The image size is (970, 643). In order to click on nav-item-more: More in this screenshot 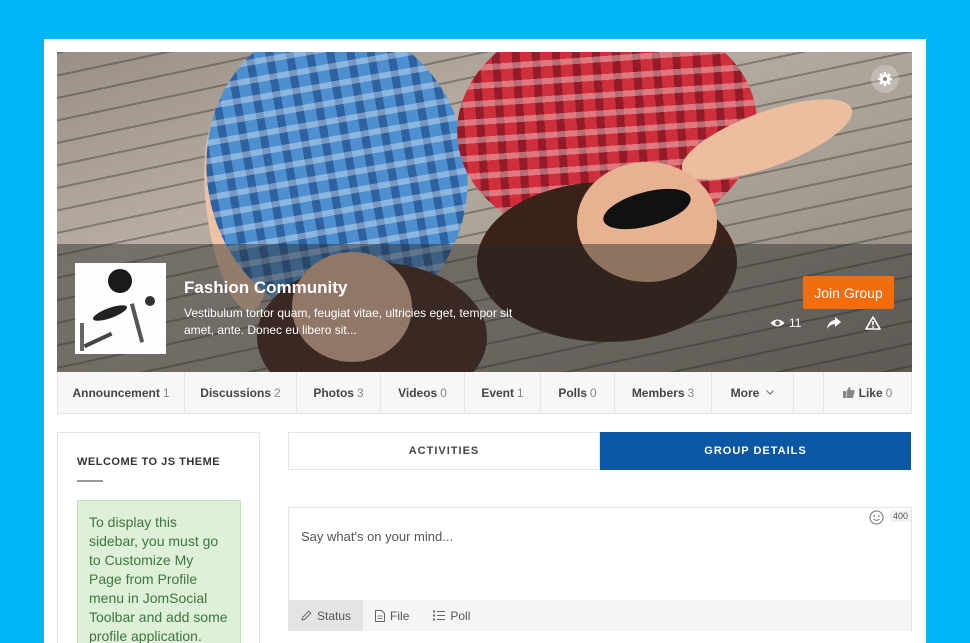, I will do `click(753, 392)`.